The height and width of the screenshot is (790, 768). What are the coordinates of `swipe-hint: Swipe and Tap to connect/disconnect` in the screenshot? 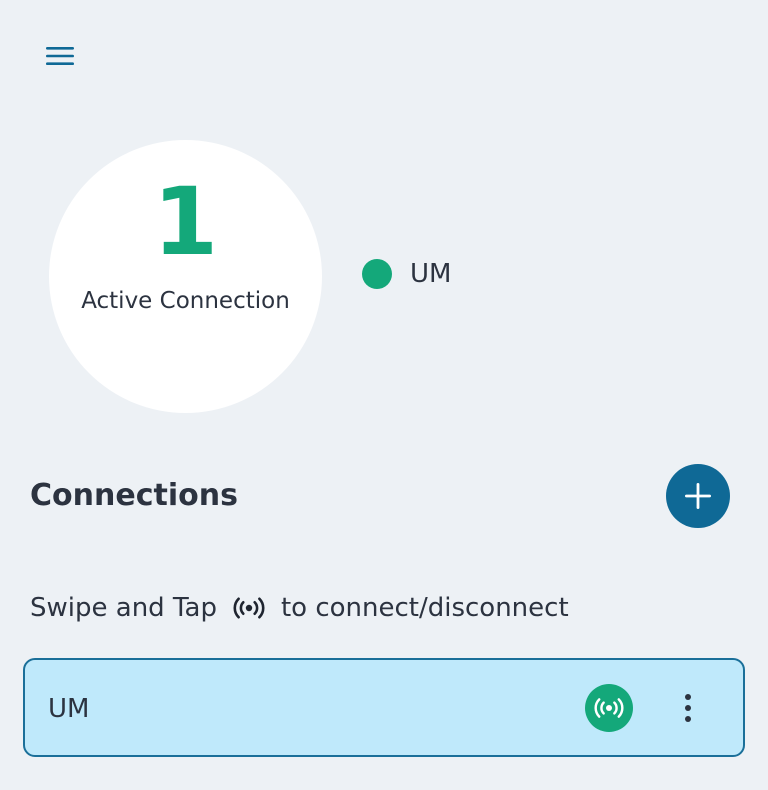 It's located at (299, 608).